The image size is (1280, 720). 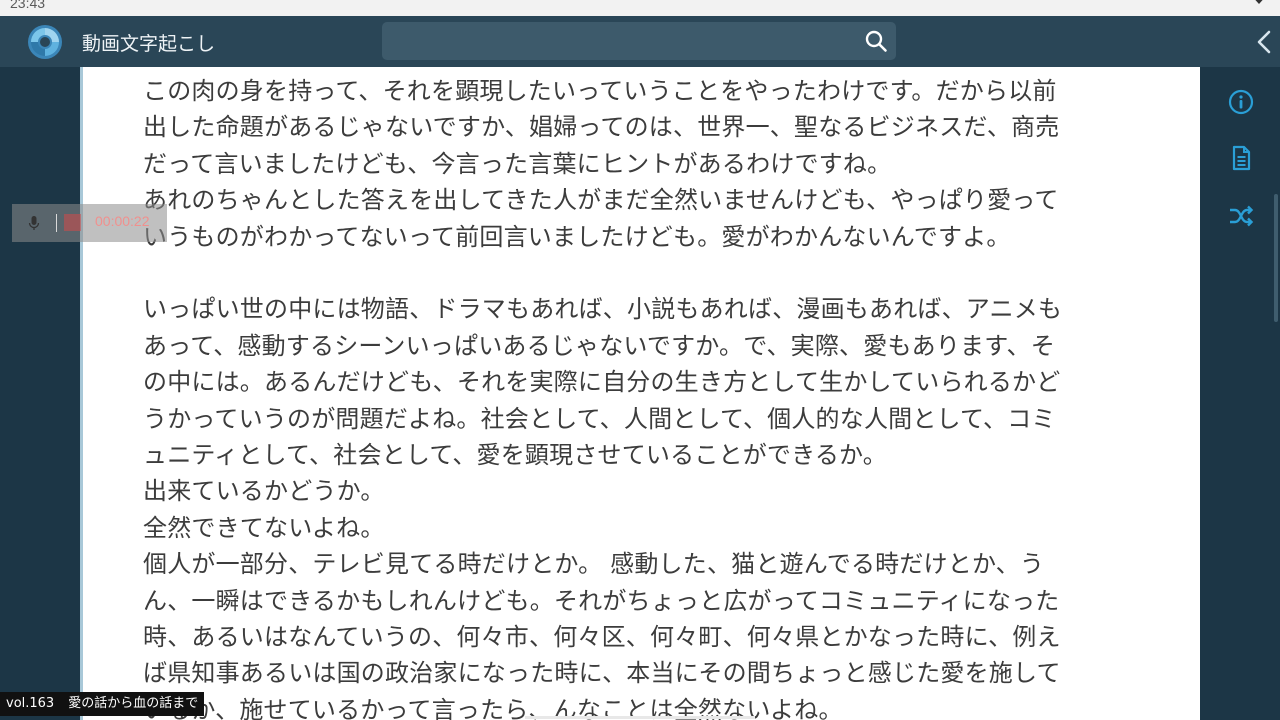 I want to click on transcript-line: この肉の身を持って、それを顕現したいっていうことをやったわけです。だから以前, so click(x=600, y=91).